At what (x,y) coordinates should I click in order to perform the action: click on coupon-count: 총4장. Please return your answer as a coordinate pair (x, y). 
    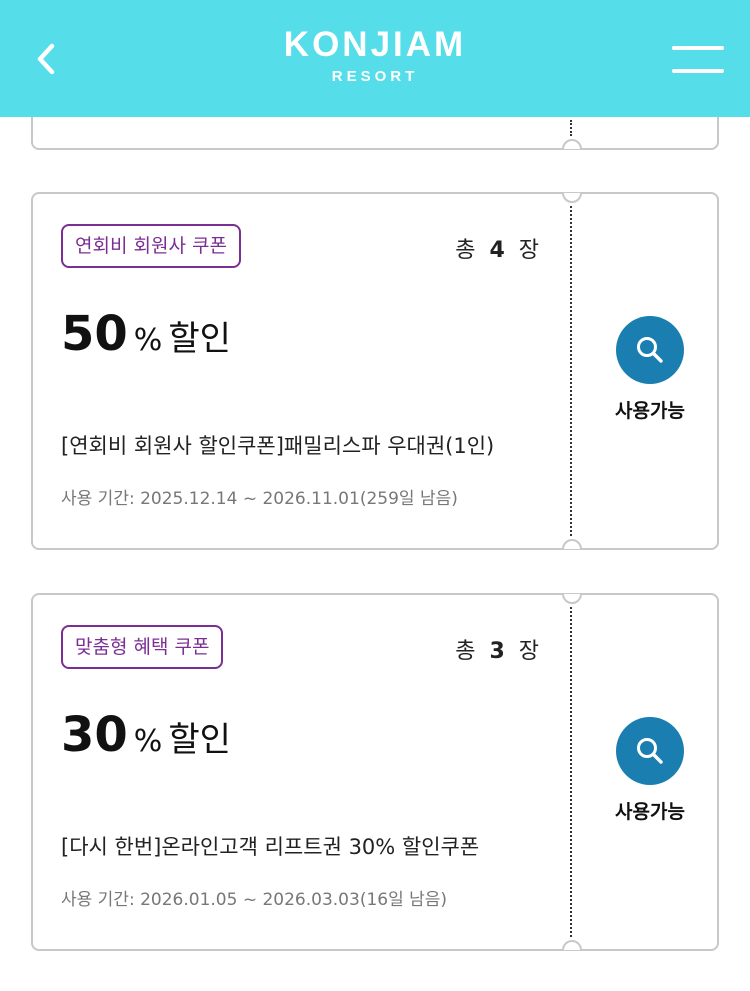
    Looking at the image, I should click on (497, 248).